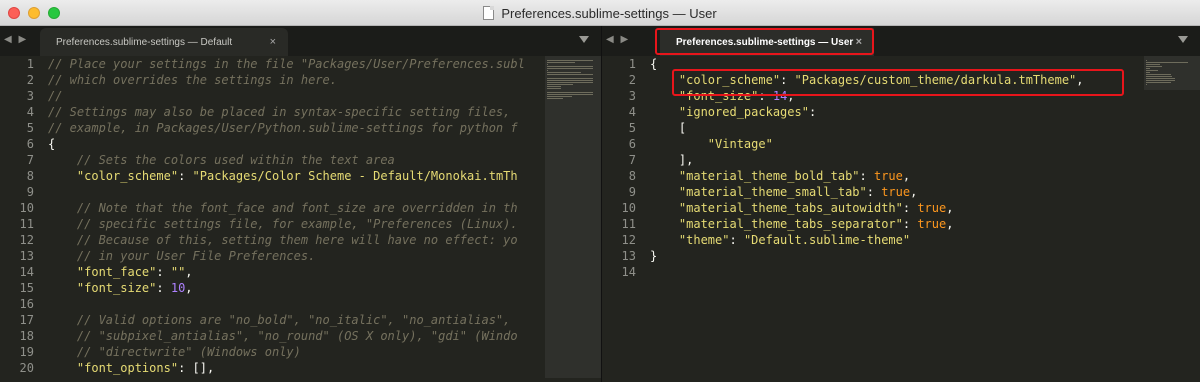  I want to click on window-title: Preferences.sublime-settings — User, so click(600, 13).